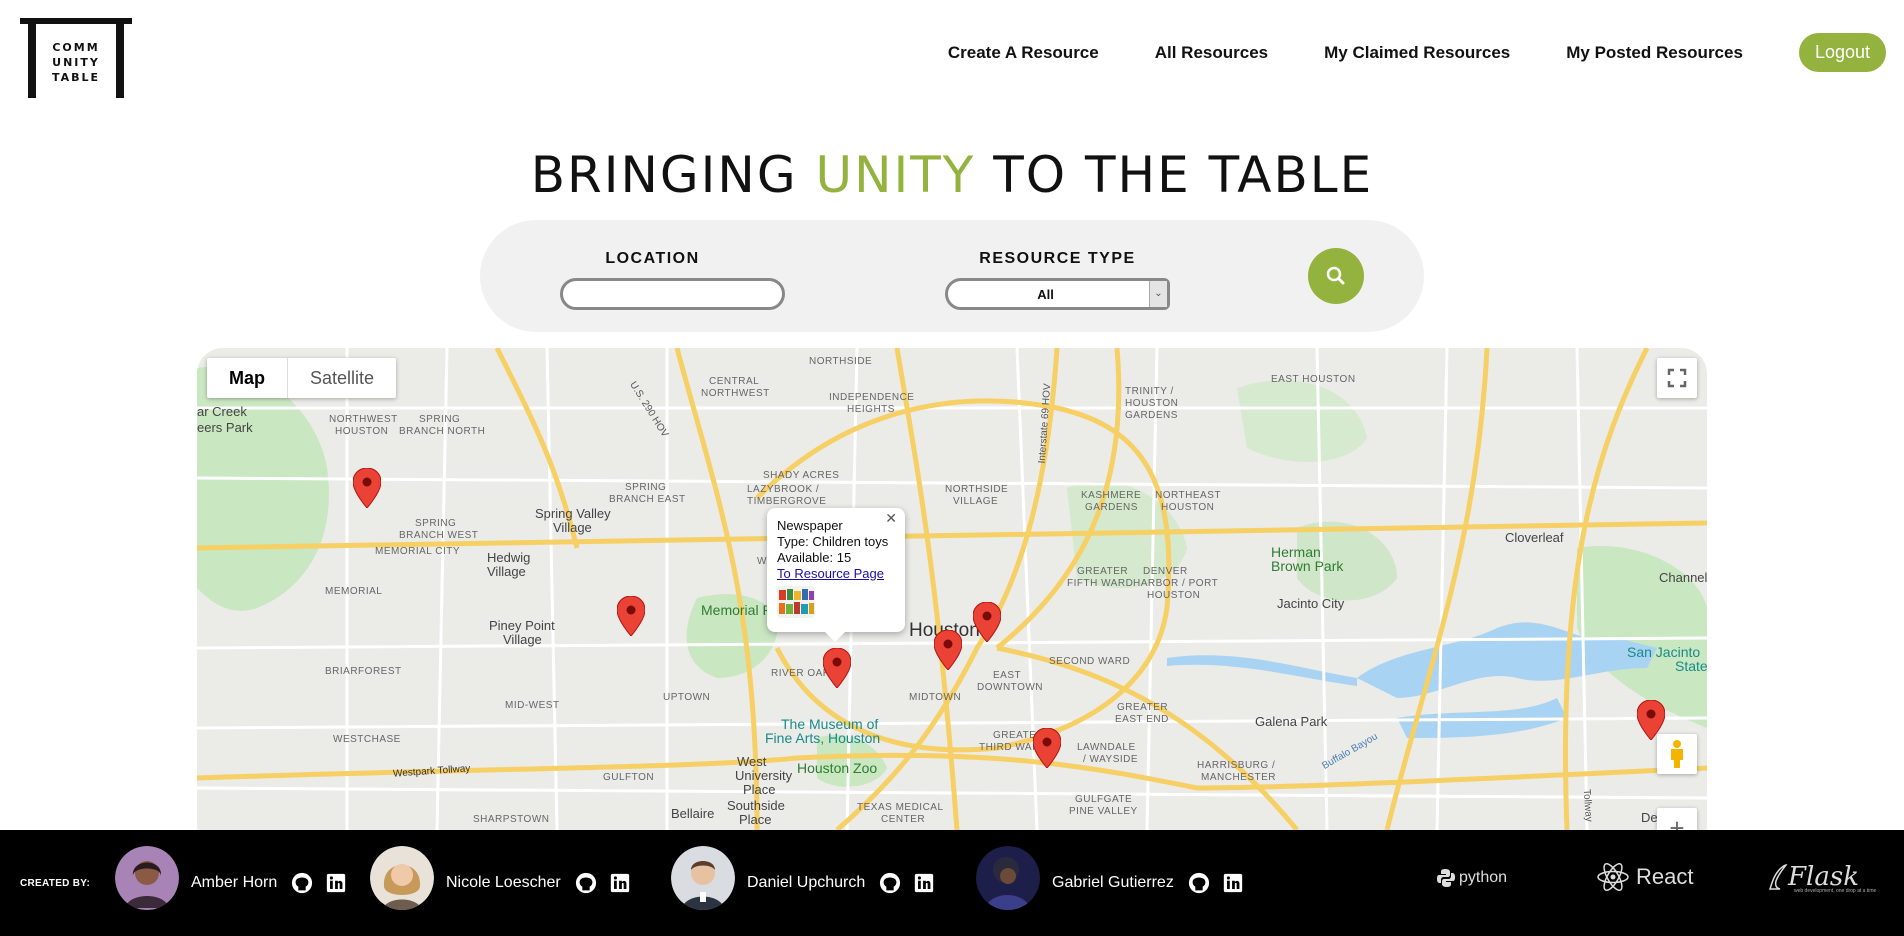 The height and width of the screenshot is (936, 1904). I want to click on map-type-satellite-button: Satellite, so click(342, 378).